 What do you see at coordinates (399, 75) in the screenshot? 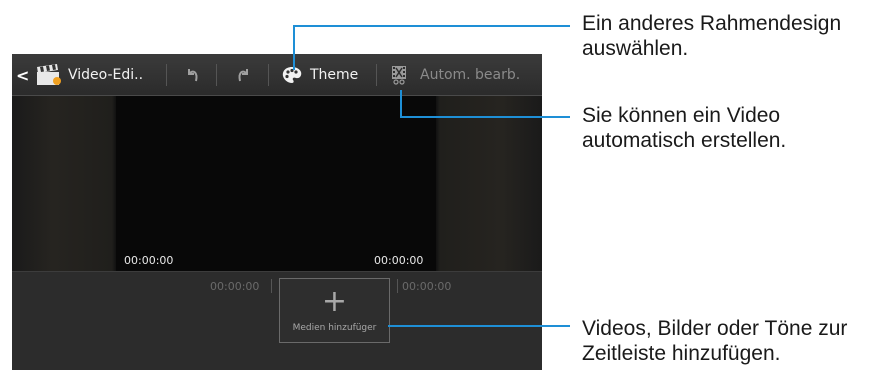
I see `film-auto-icon` at bounding box center [399, 75].